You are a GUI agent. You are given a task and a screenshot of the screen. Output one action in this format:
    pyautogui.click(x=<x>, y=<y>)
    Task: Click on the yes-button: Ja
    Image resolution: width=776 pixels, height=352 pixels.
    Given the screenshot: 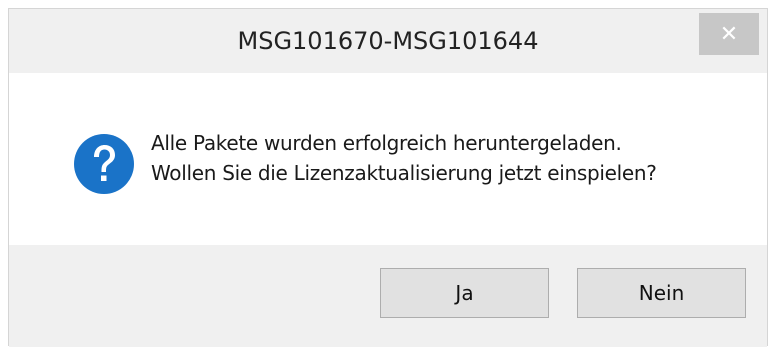 What is the action you would take?
    pyautogui.click(x=464, y=293)
    